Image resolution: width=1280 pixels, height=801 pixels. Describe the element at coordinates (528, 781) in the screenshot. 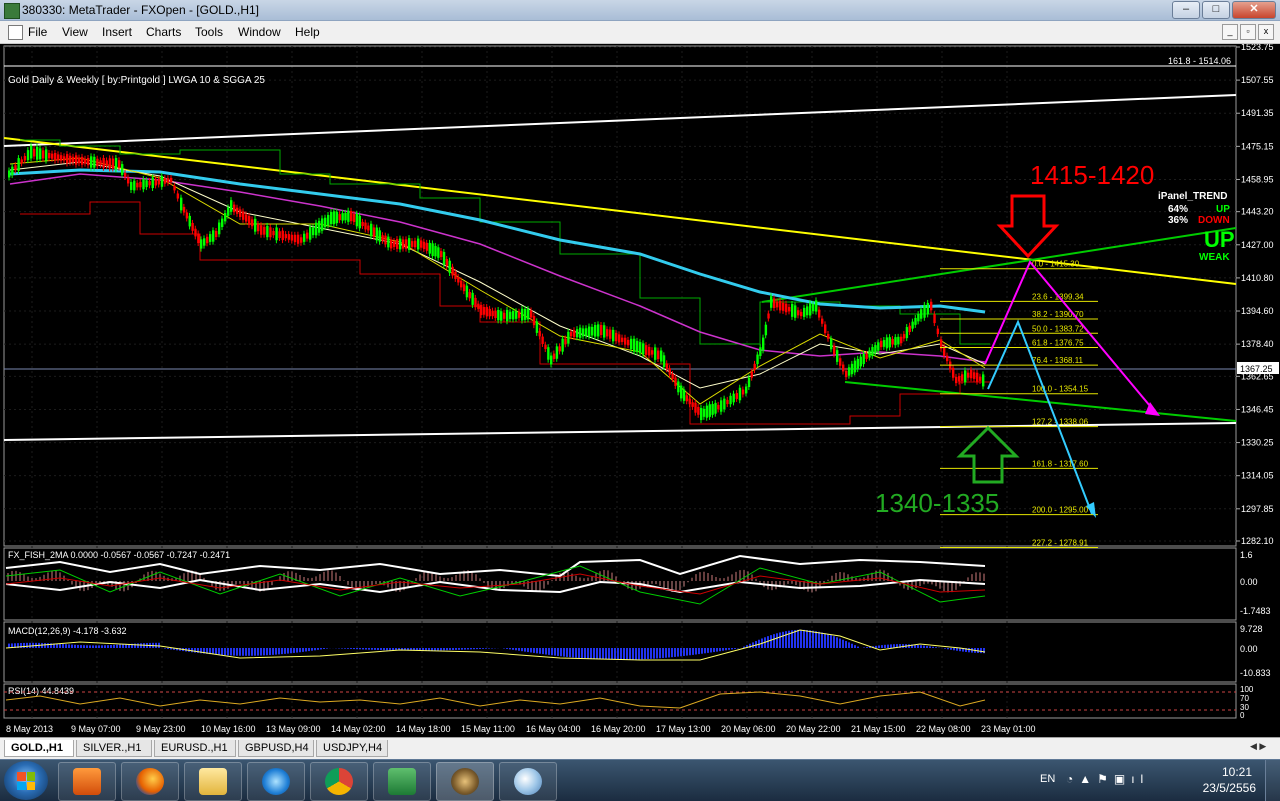

I see `taskbar-paint` at that location.